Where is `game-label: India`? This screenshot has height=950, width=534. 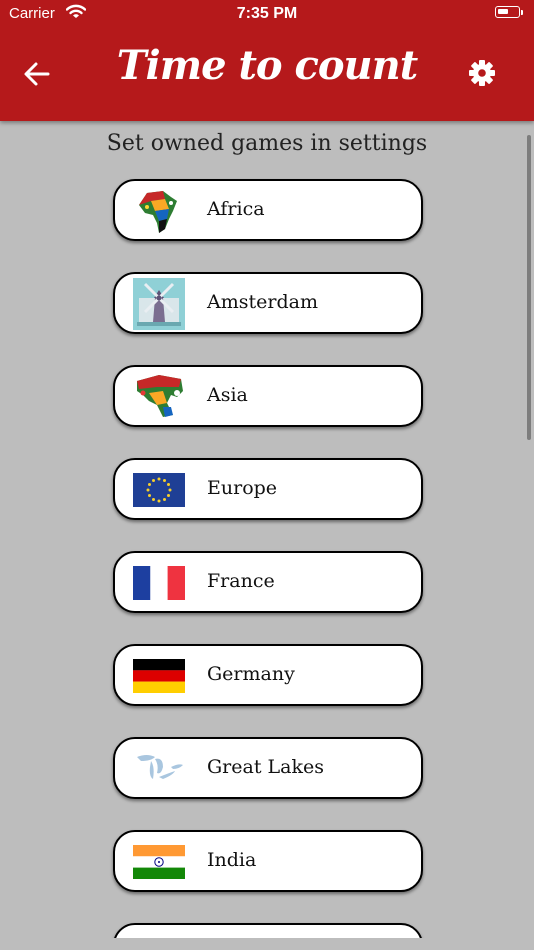
game-label: India is located at coordinates (232, 860).